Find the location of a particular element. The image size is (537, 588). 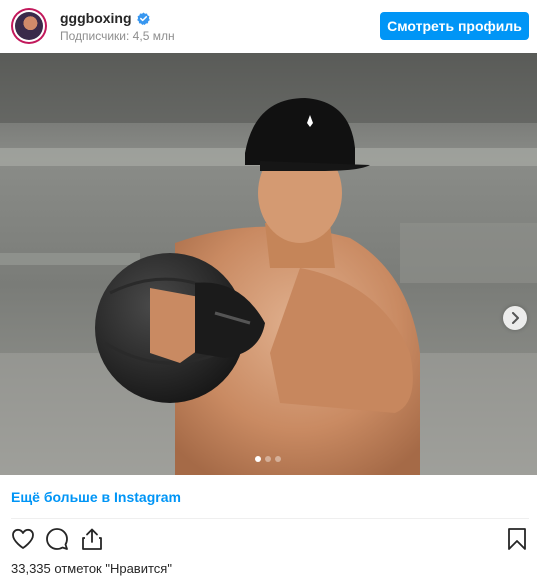

username: gggboxing is located at coordinates (96, 18).